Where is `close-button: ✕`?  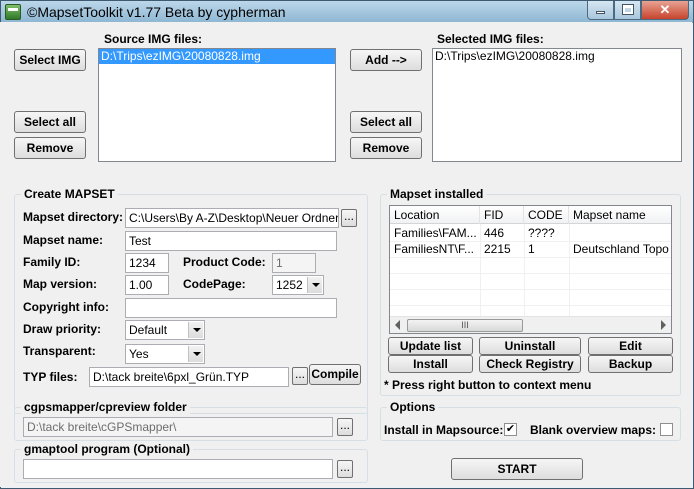
close-button: ✕ is located at coordinates (665, 10).